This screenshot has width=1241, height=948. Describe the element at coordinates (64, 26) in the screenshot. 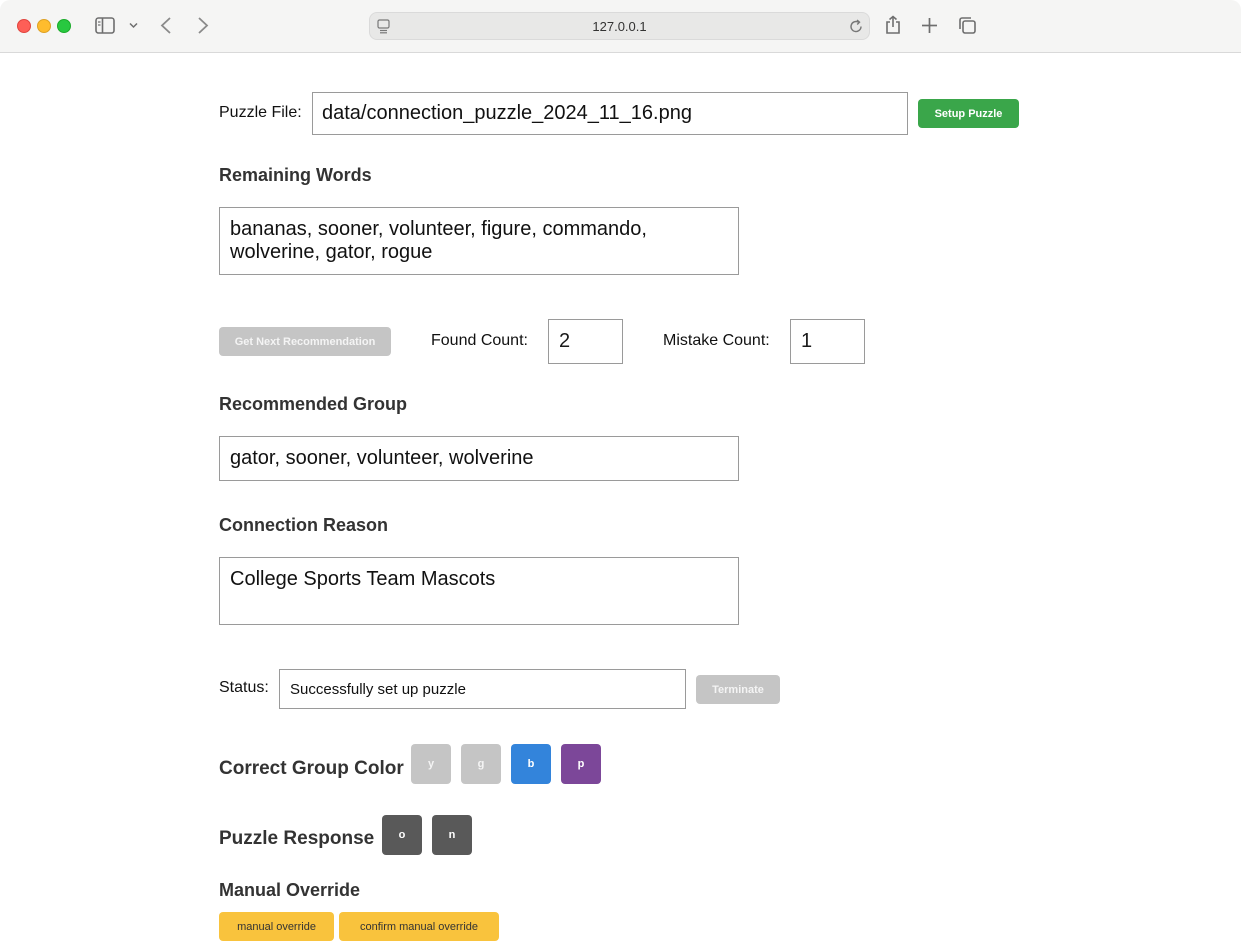

I see `zoom-window-button` at that location.